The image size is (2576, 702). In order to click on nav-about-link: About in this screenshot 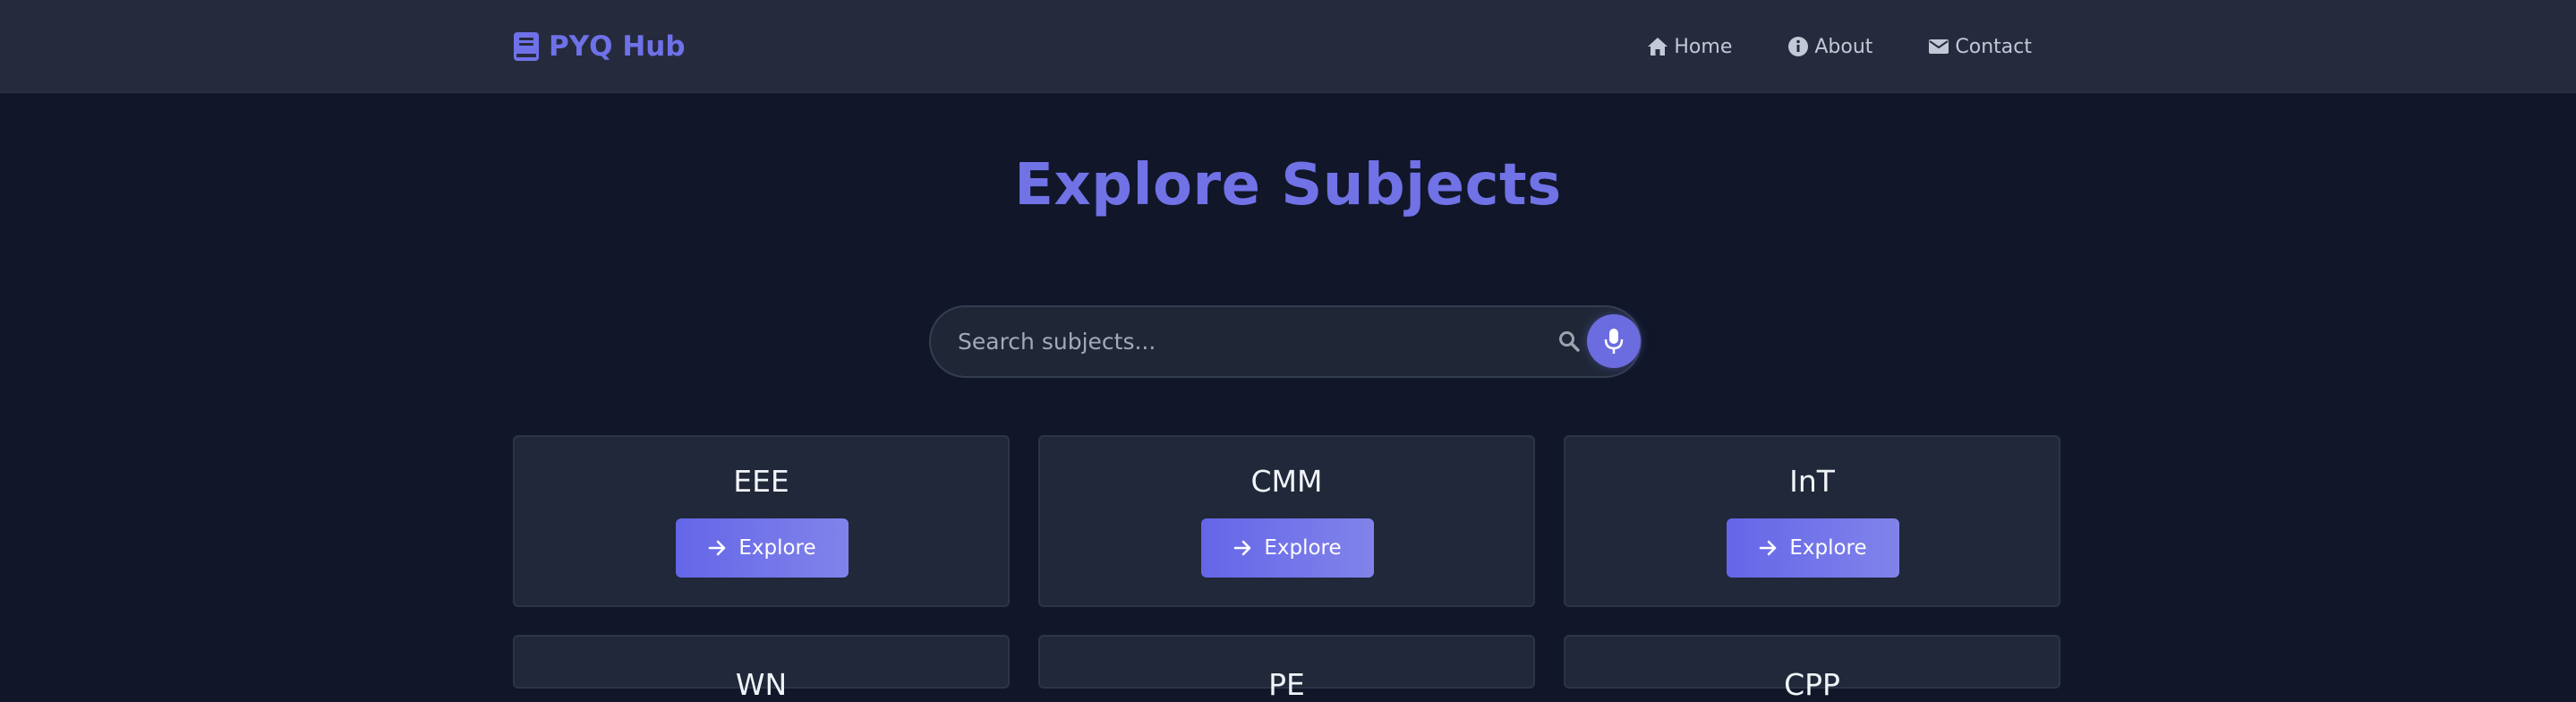, I will do `click(1829, 47)`.